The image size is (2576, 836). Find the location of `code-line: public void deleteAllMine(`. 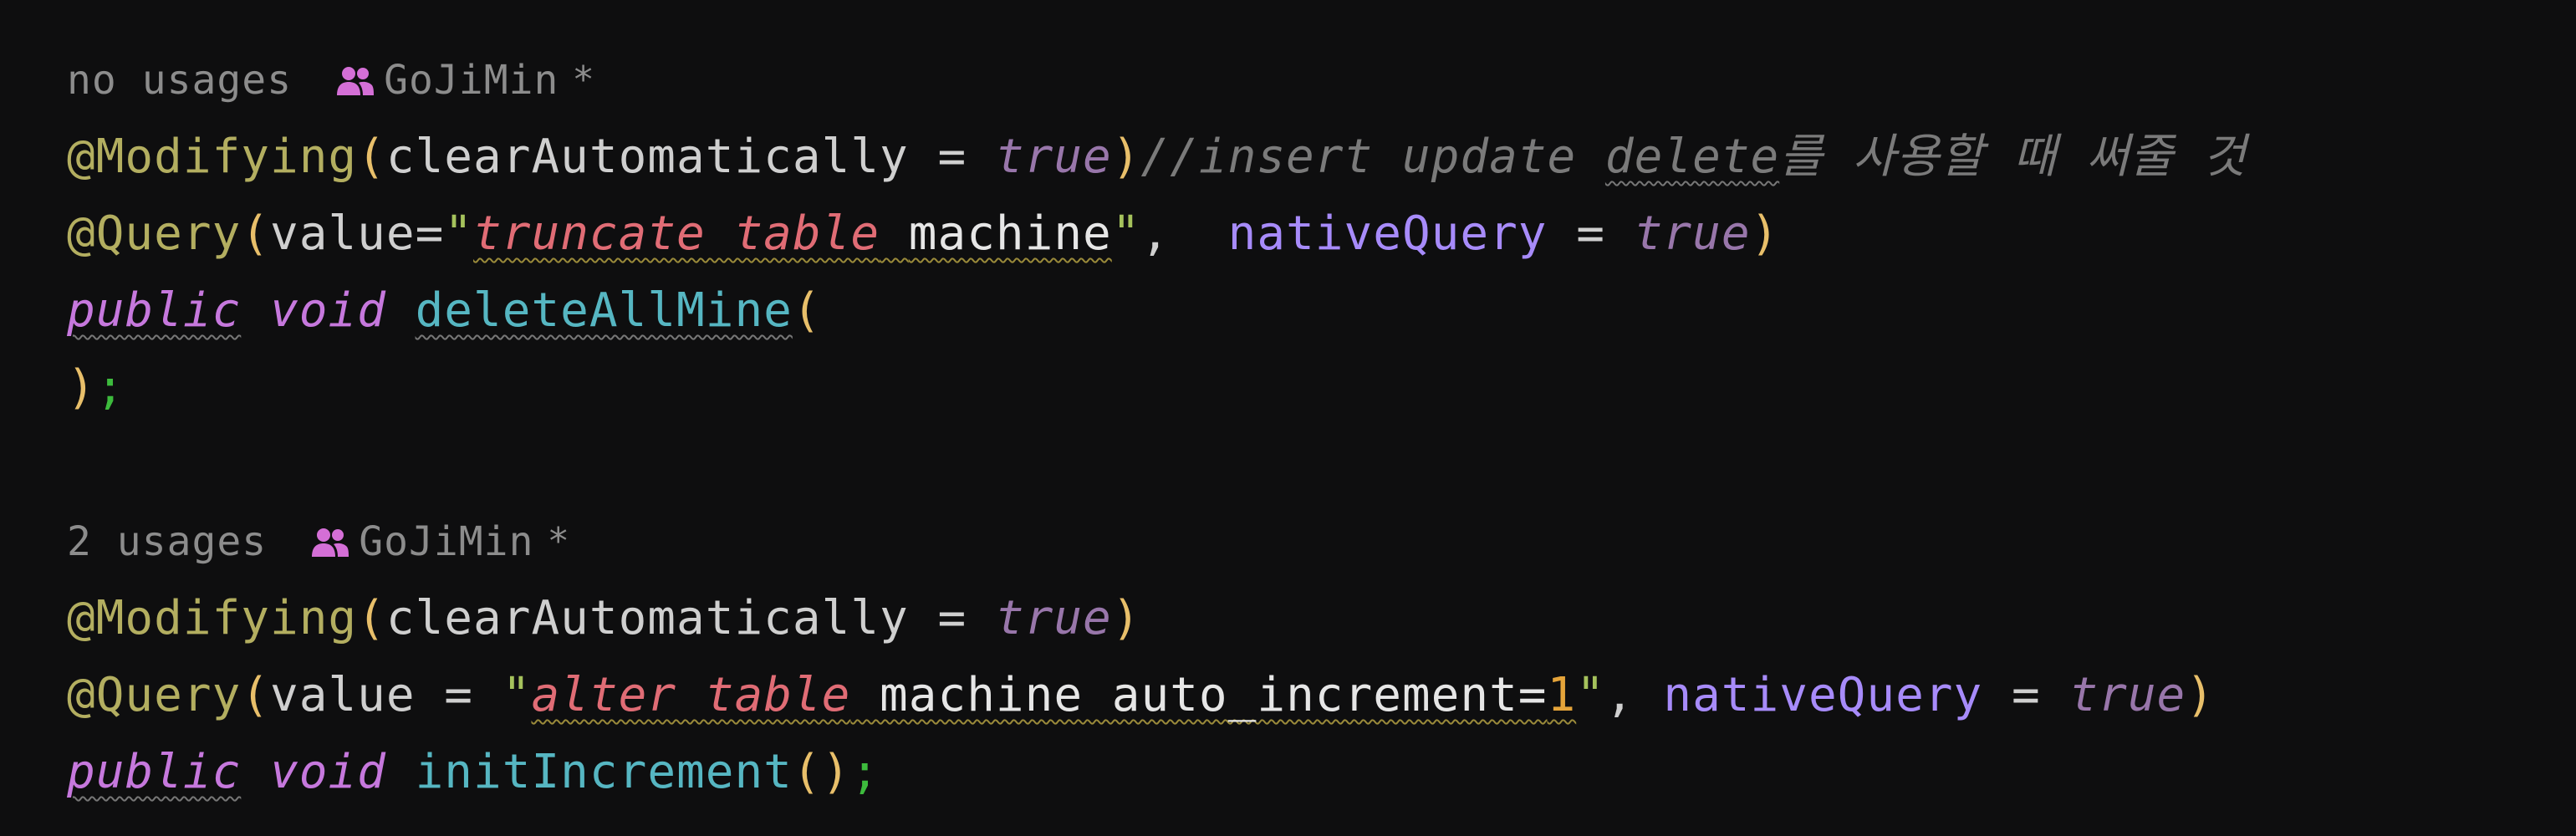

code-line: public void deleteAllMine( is located at coordinates (1321, 311).